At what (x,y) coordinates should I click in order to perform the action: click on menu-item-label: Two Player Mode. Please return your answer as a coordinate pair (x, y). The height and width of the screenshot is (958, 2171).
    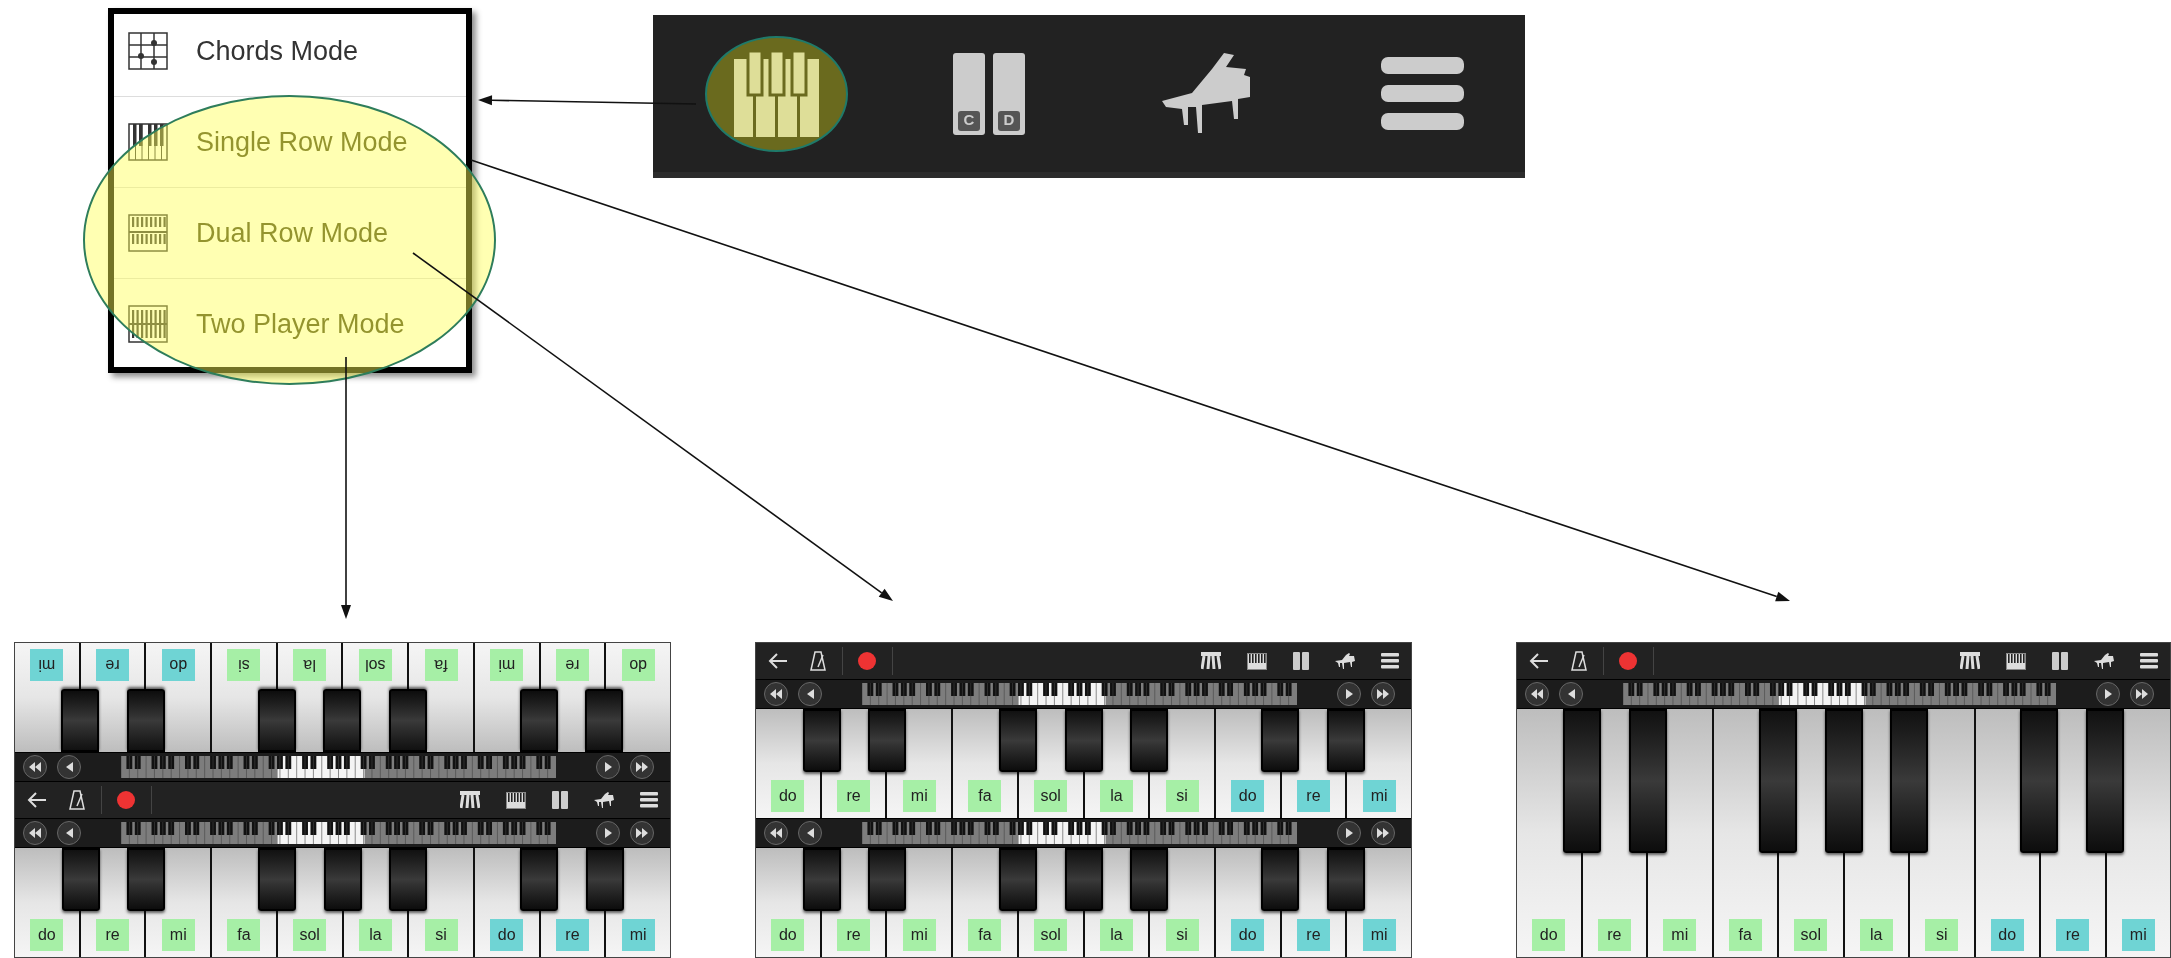
    Looking at the image, I should click on (300, 324).